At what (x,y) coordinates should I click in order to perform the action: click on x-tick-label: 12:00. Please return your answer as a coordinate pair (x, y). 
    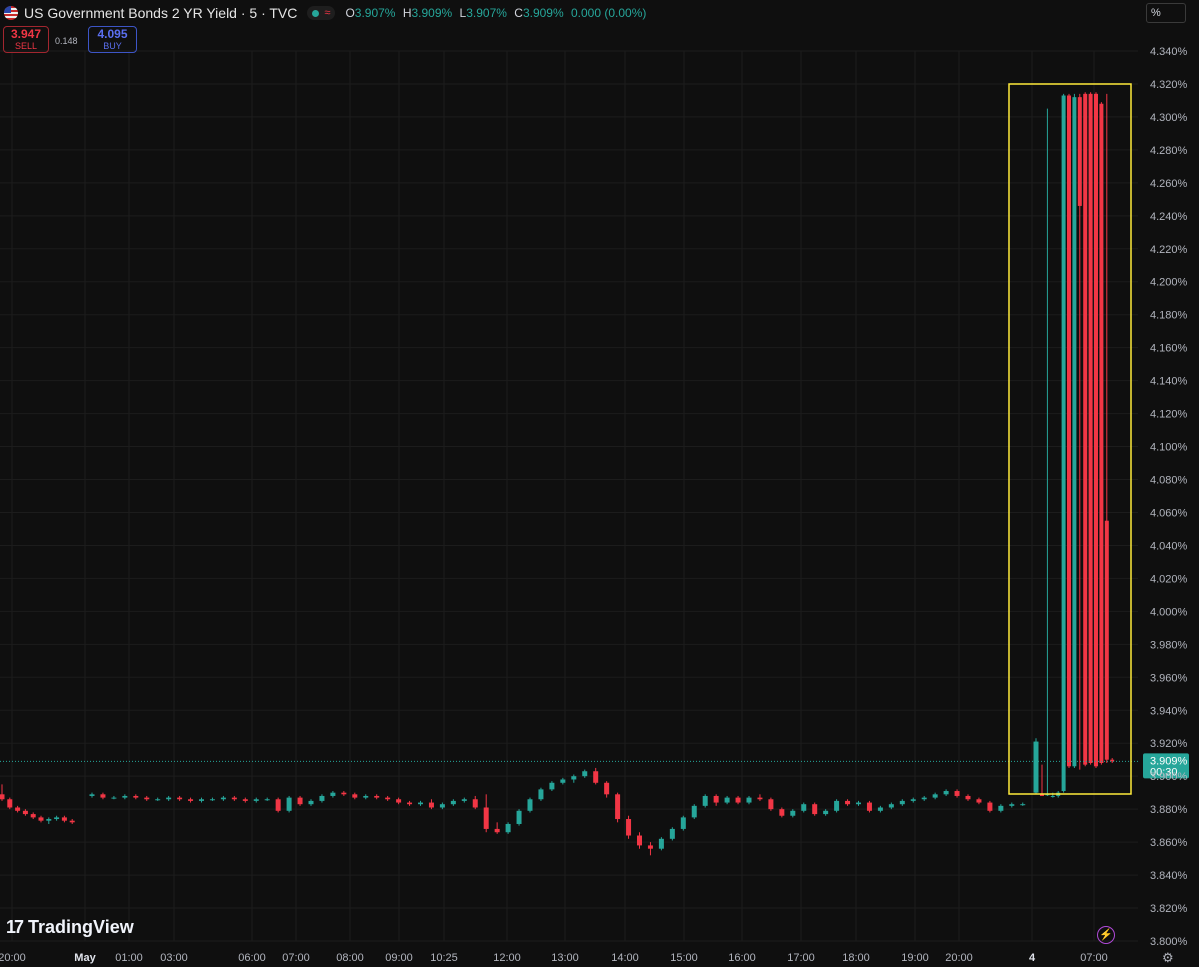
    Looking at the image, I should click on (507, 958).